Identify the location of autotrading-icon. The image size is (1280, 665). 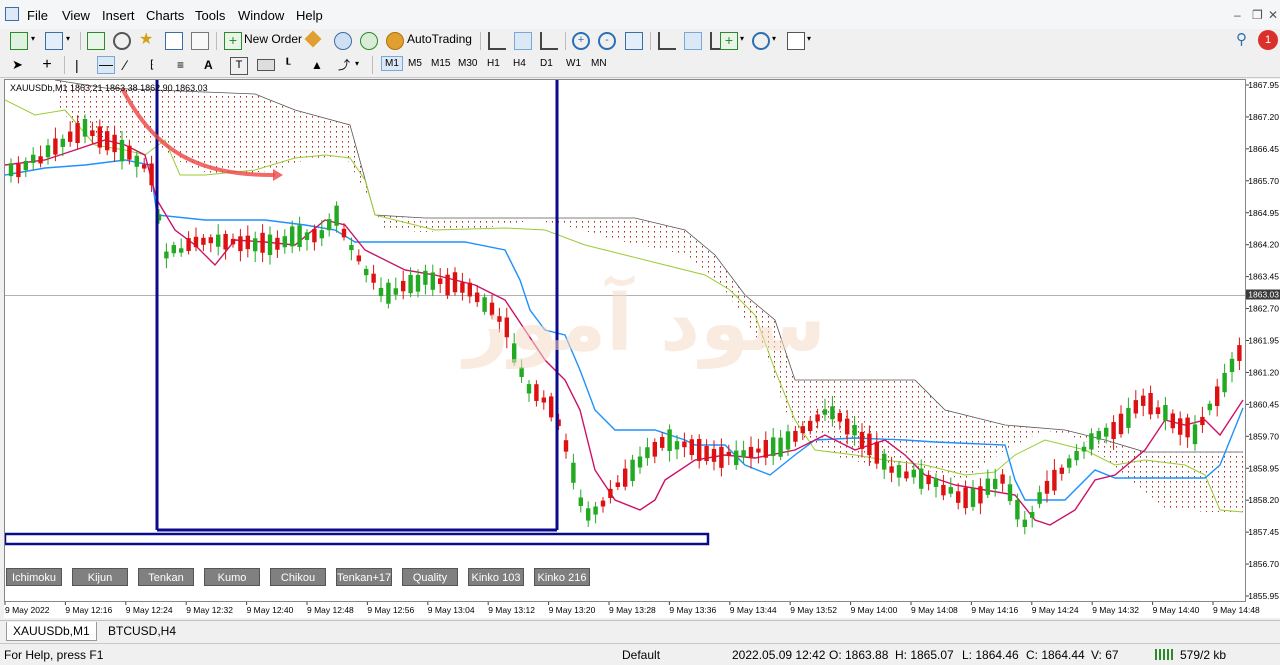
(395, 41).